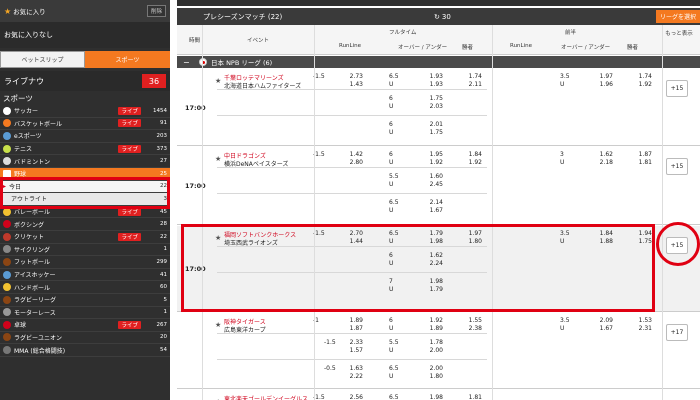 This screenshot has height=400, width=700. Describe the element at coordinates (435, 184) in the screenshot. I see `alt-under-odds: 2.45` at that location.